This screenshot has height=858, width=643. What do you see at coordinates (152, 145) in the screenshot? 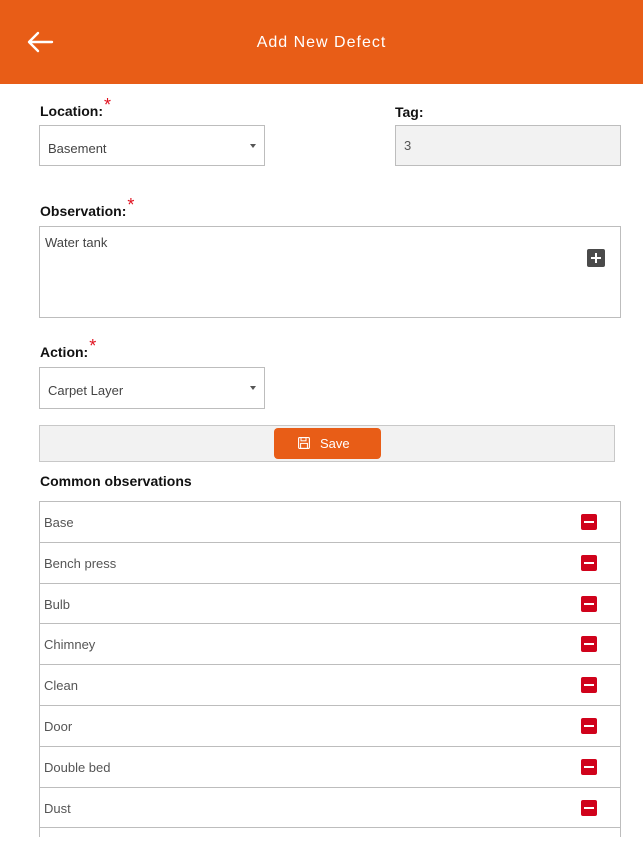
I see `location-select: Basement` at bounding box center [152, 145].